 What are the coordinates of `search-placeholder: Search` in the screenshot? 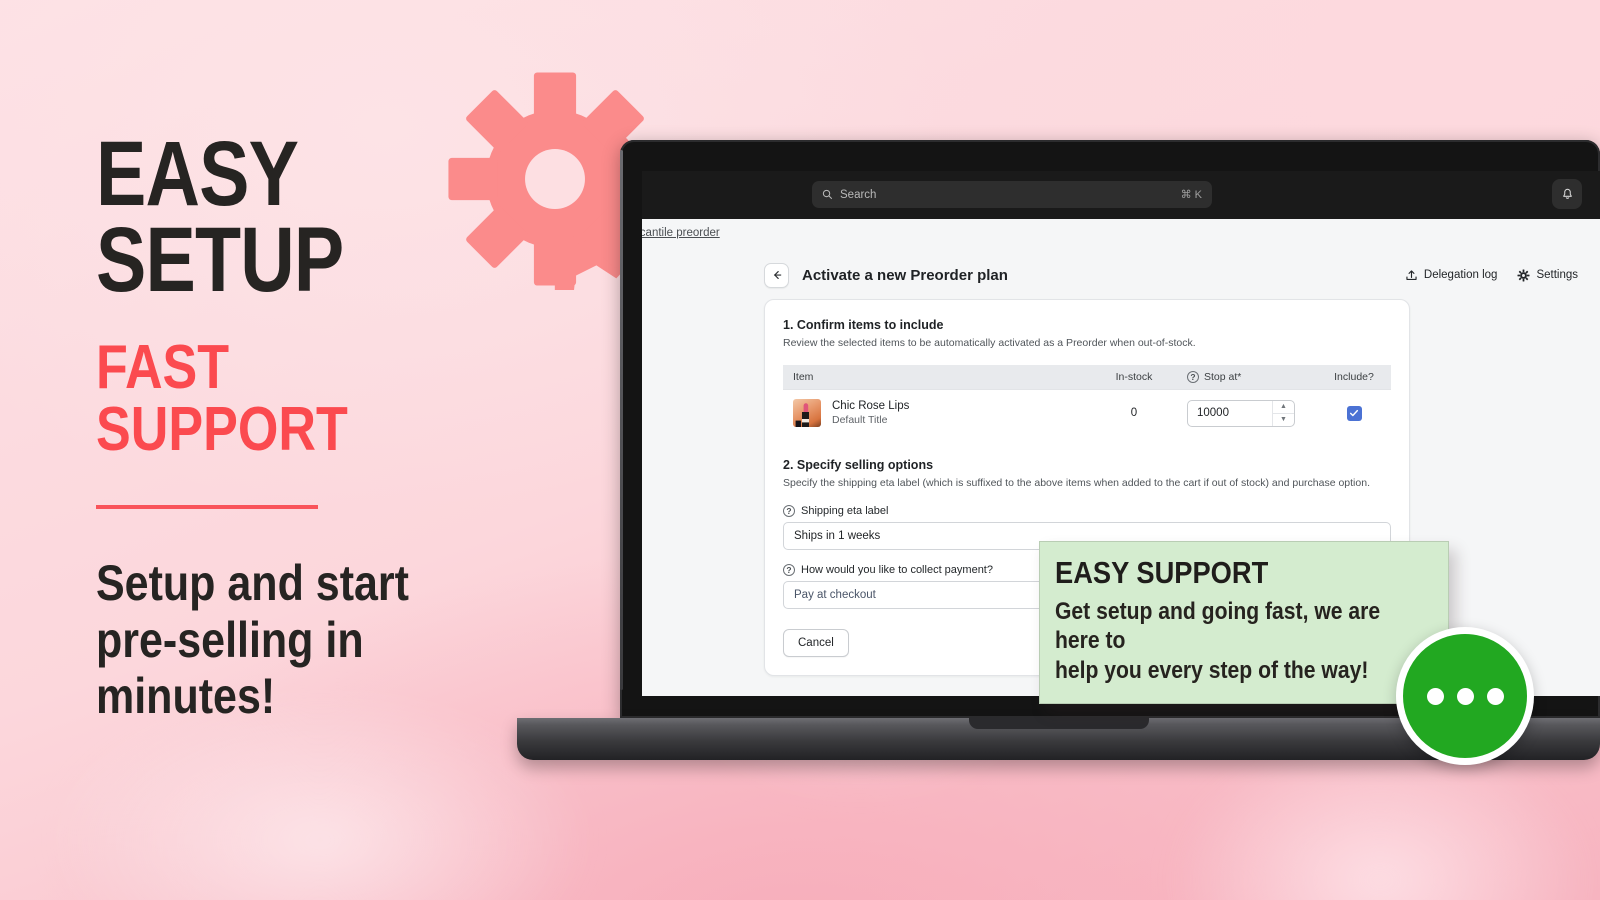 It's located at (858, 194).